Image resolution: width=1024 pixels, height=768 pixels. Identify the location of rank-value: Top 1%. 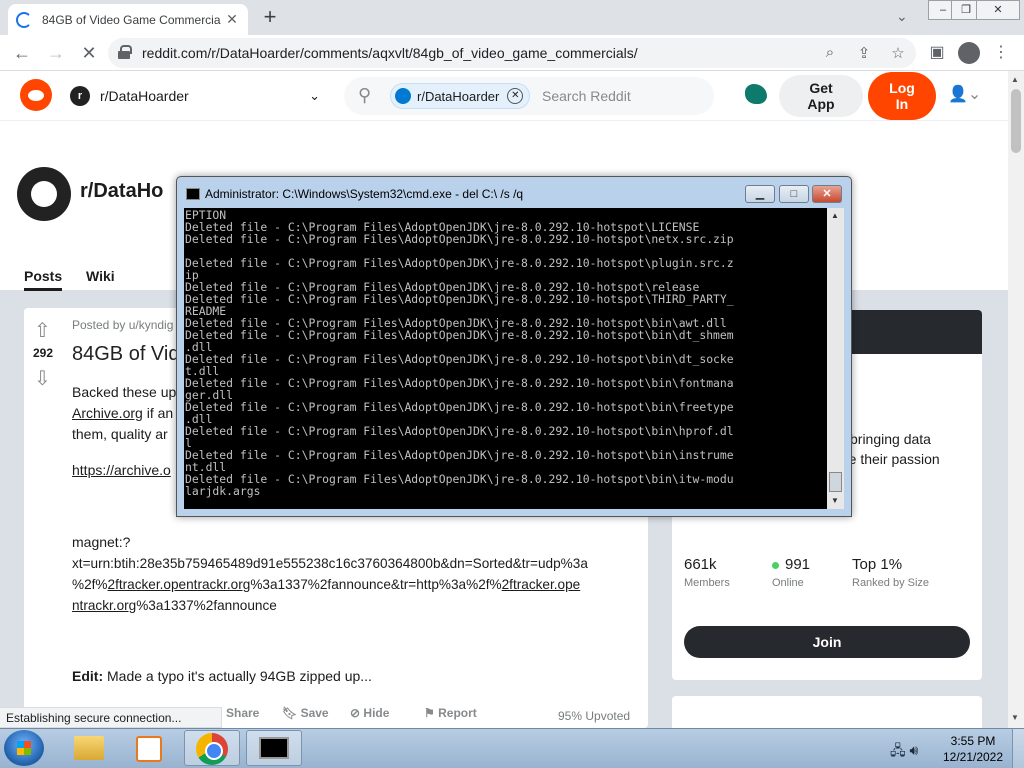
(877, 564).